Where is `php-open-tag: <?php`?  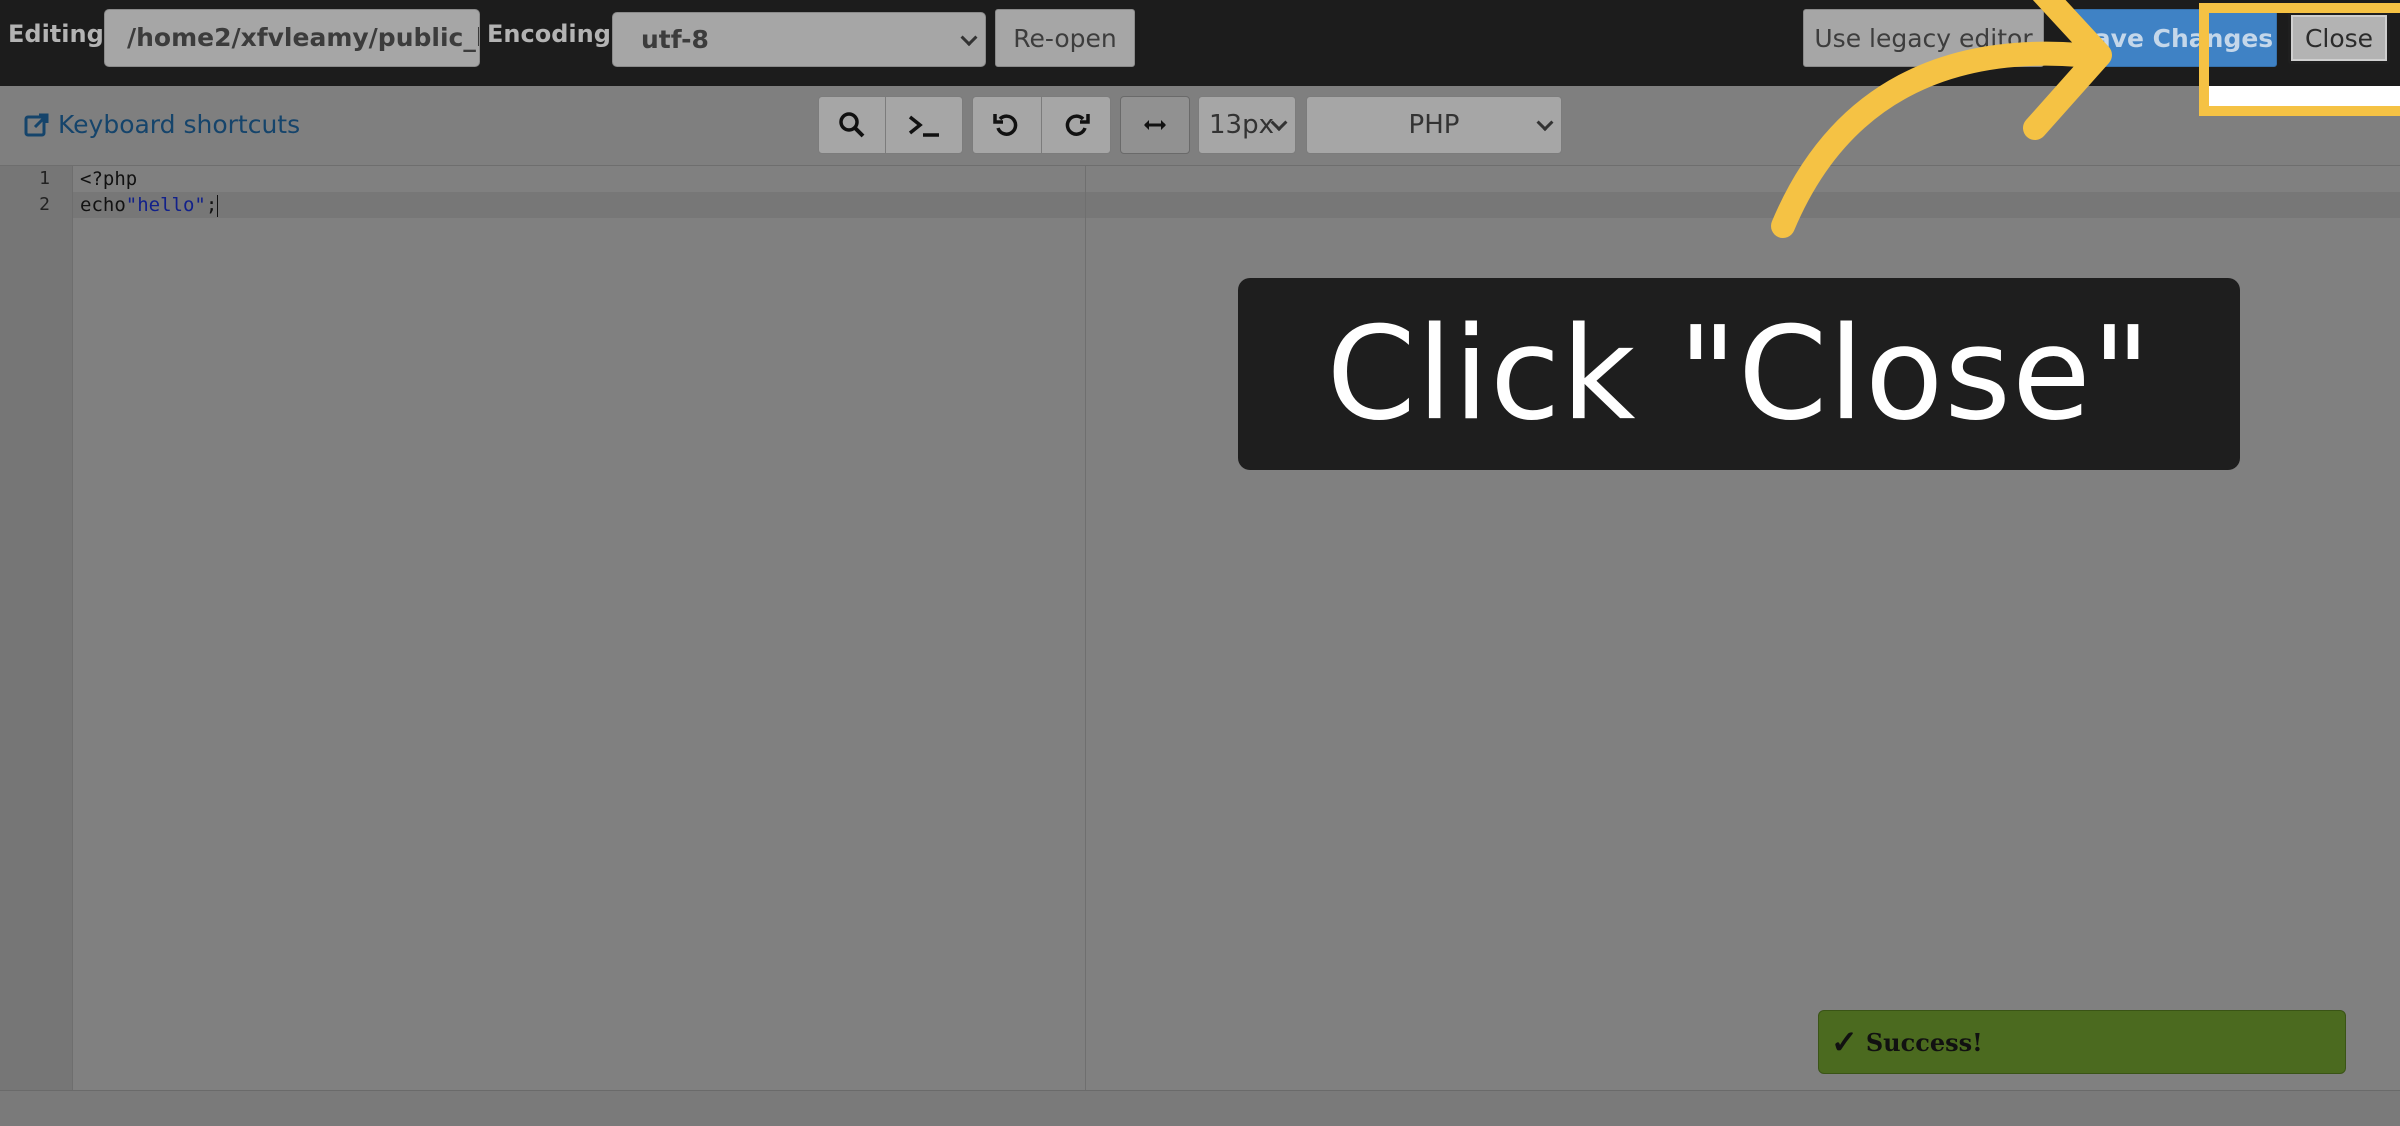 php-open-tag: <?php is located at coordinates (109, 179).